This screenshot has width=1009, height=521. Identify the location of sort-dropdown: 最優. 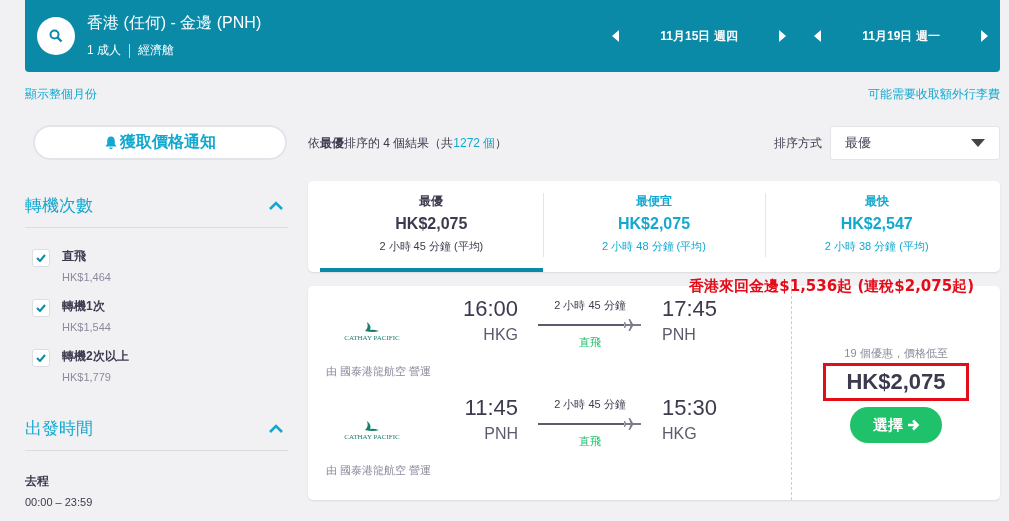
(915, 143).